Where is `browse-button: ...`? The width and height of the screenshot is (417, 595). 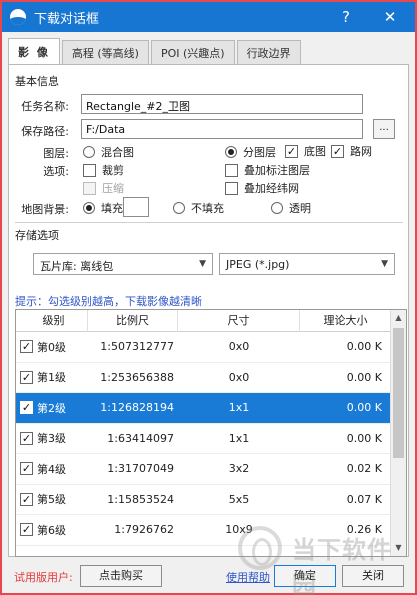 browse-button: ... is located at coordinates (384, 129).